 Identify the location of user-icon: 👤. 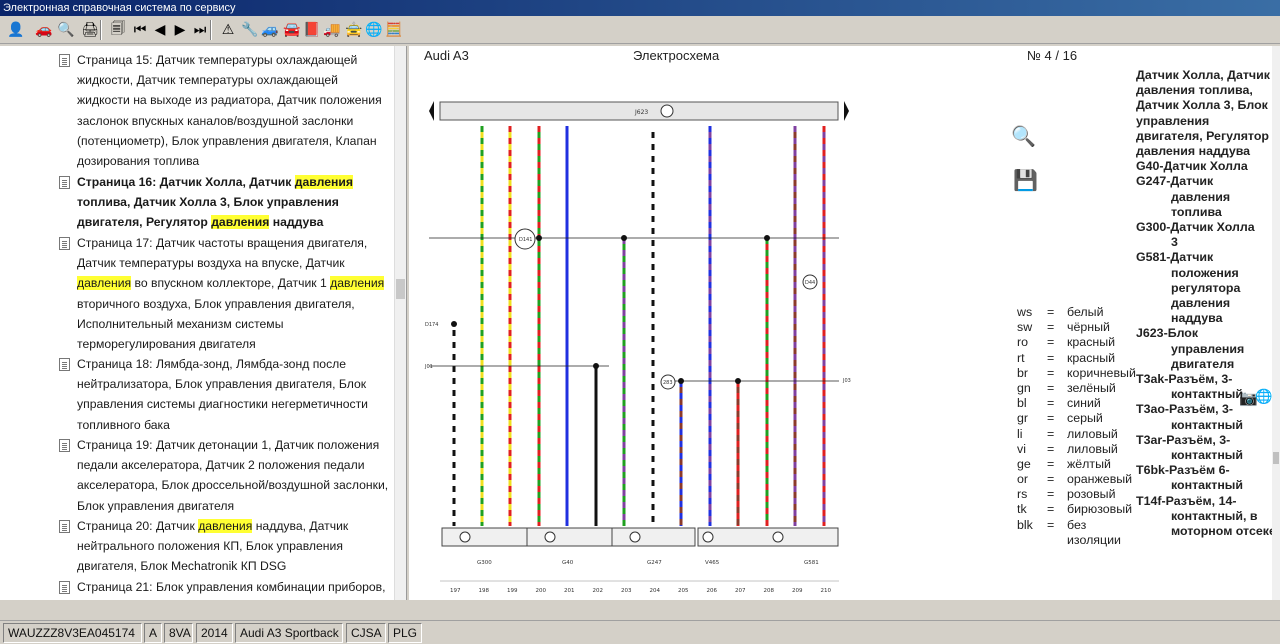
(16, 30).